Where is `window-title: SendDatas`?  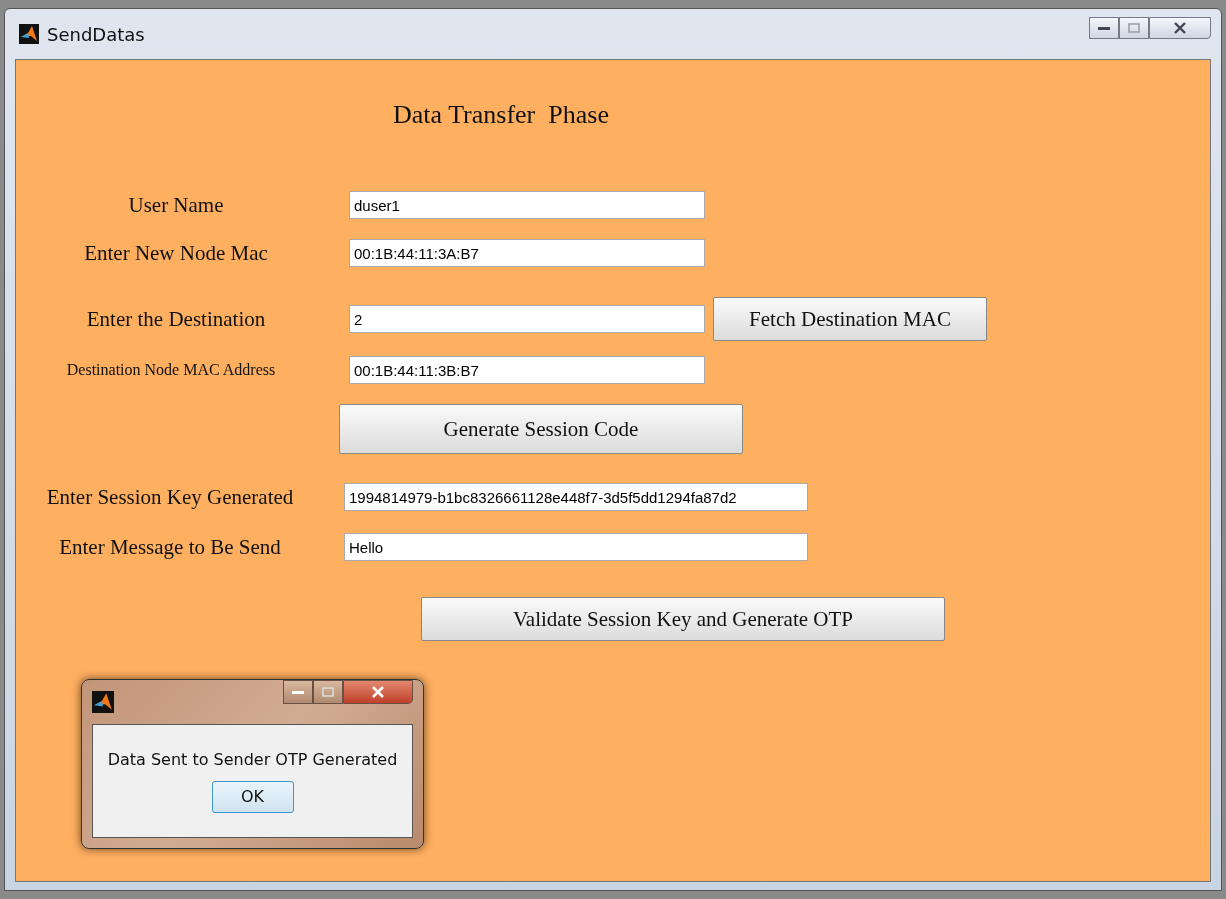
window-title: SendDatas is located at coordinates (96, 34).